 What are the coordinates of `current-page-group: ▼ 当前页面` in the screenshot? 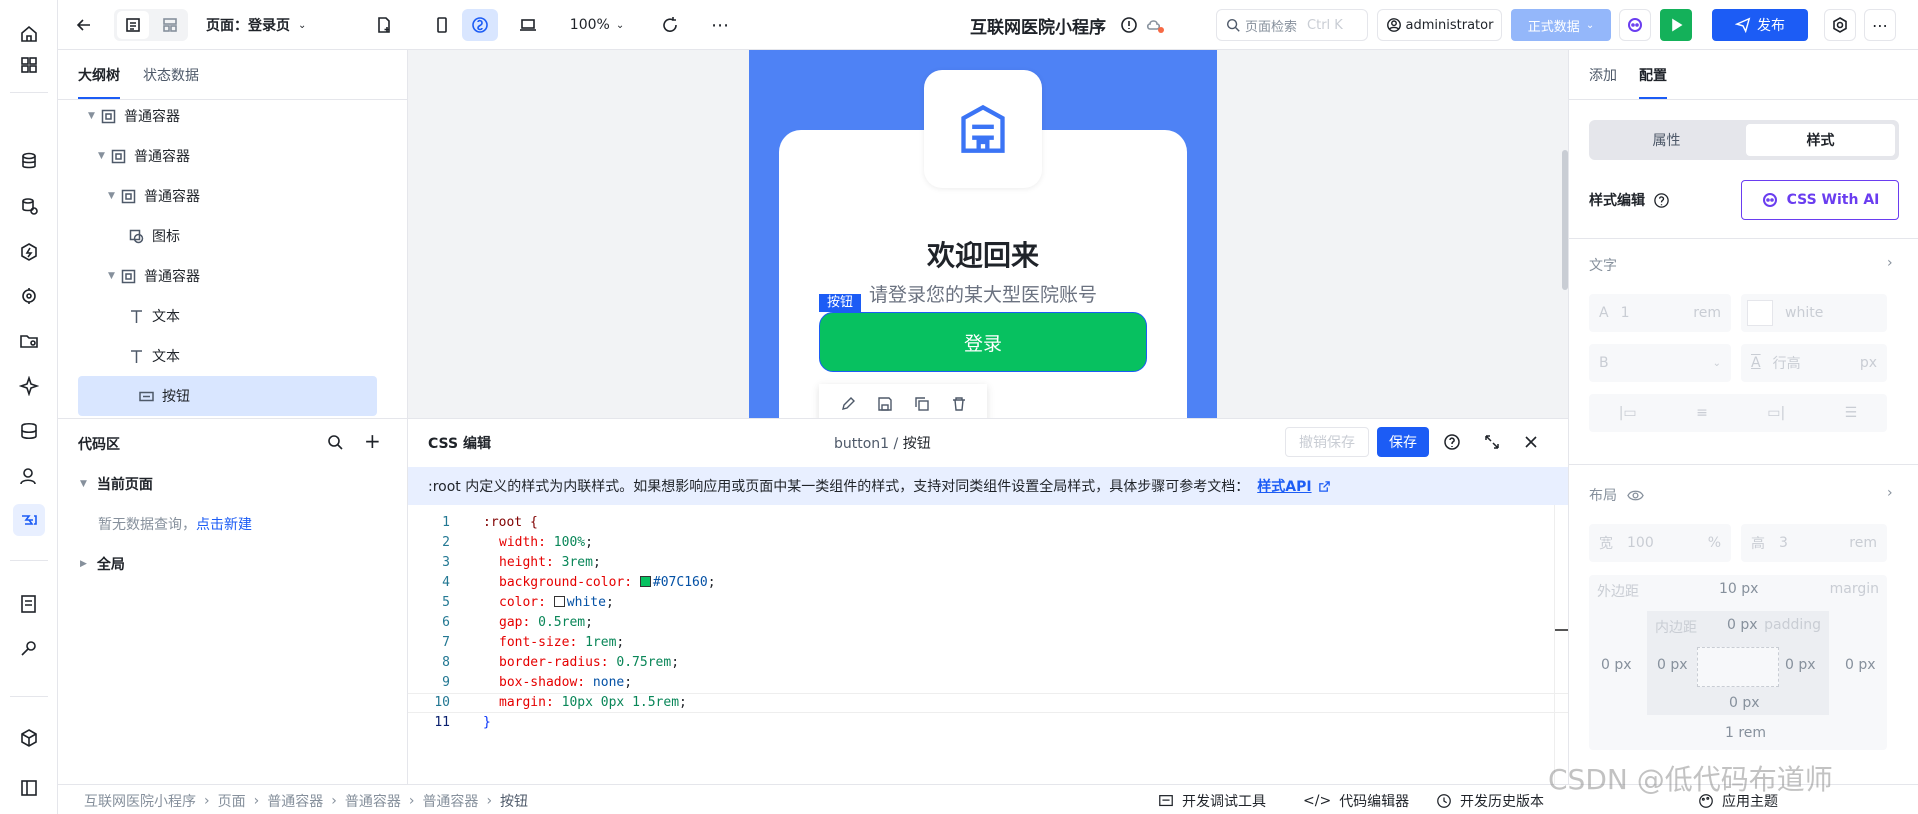 It's located at (116, 484).